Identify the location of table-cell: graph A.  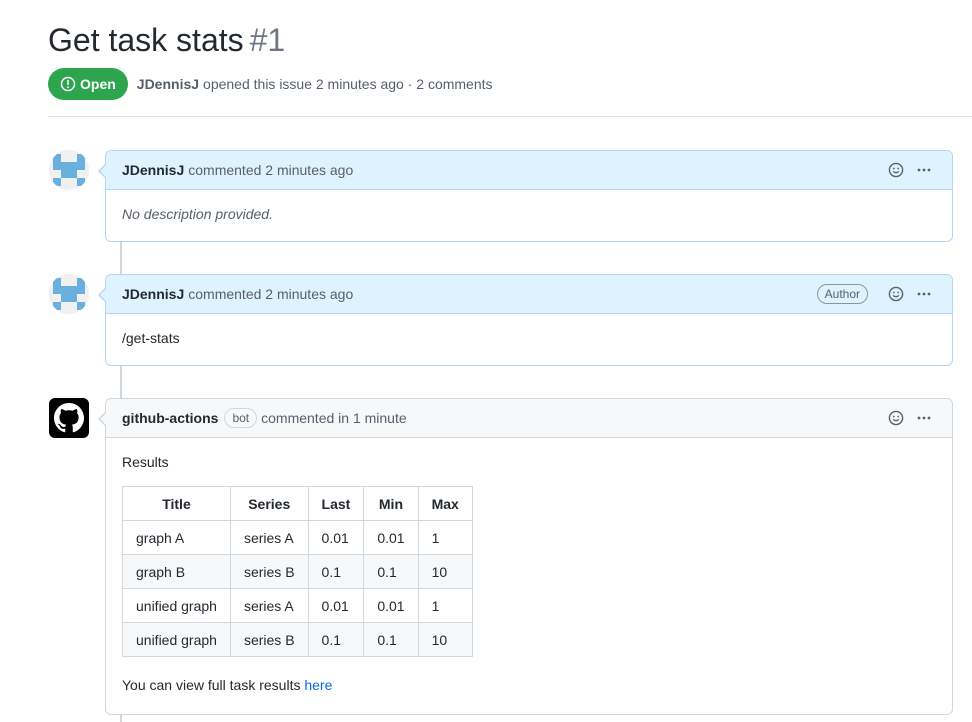
(176, 537).